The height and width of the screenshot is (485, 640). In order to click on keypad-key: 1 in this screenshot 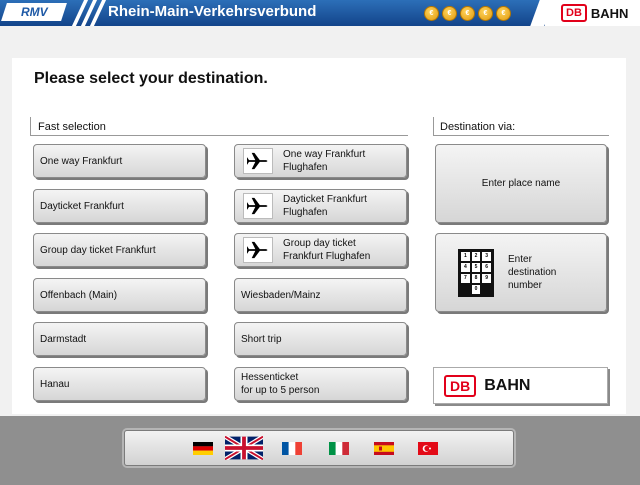, I will do `click(465, 256)`.